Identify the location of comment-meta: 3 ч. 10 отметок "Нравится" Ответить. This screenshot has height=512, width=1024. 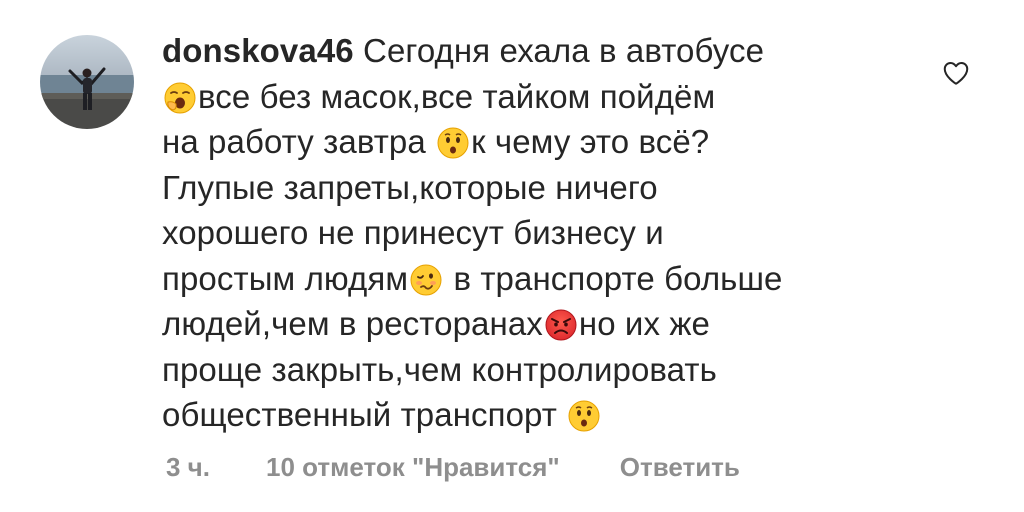
(453, 467).